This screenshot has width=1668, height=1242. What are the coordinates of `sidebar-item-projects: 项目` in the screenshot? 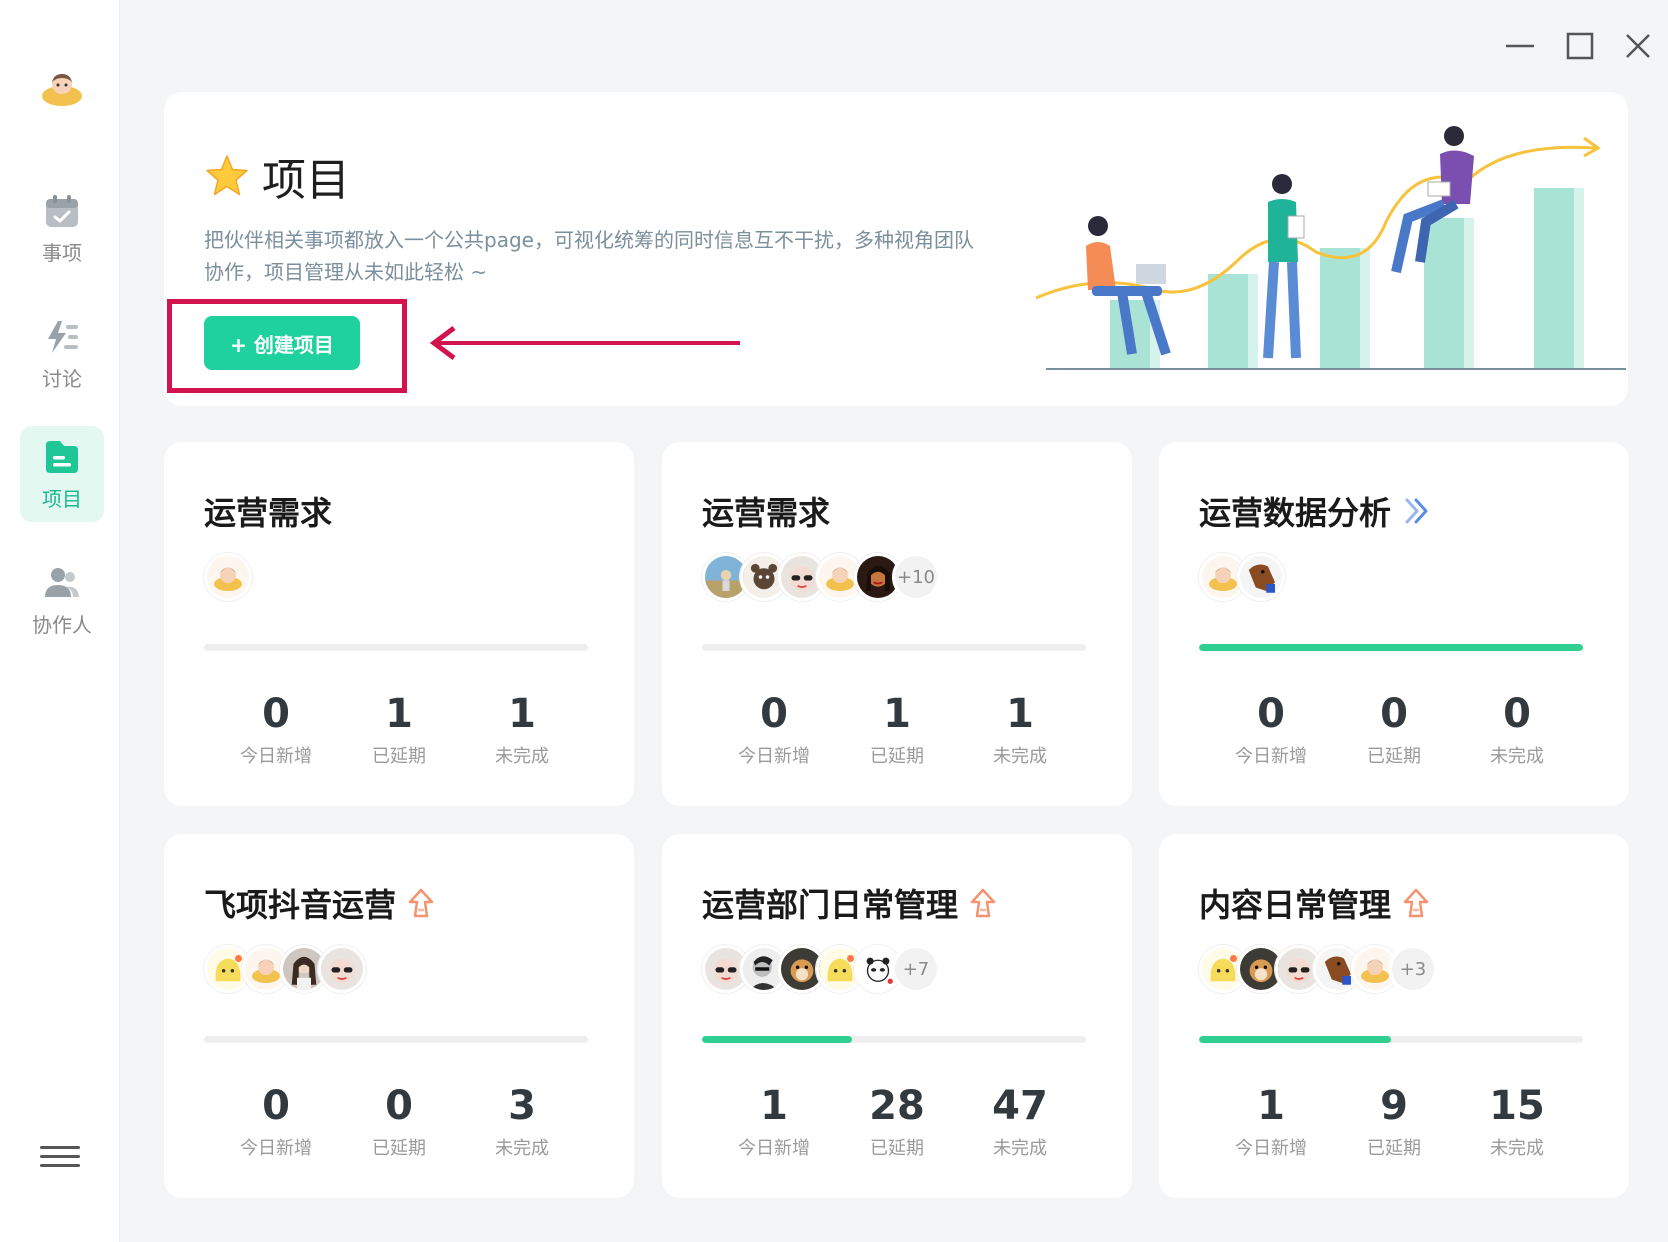 It's located at (62, 474).